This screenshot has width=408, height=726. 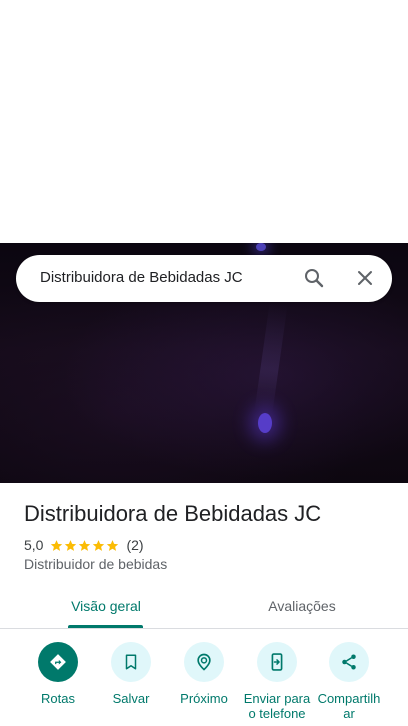 What do you see at coordinates (34, 545) in the screenshot?
I see `rating-value: 5,0` at bounding box center [34, 545].